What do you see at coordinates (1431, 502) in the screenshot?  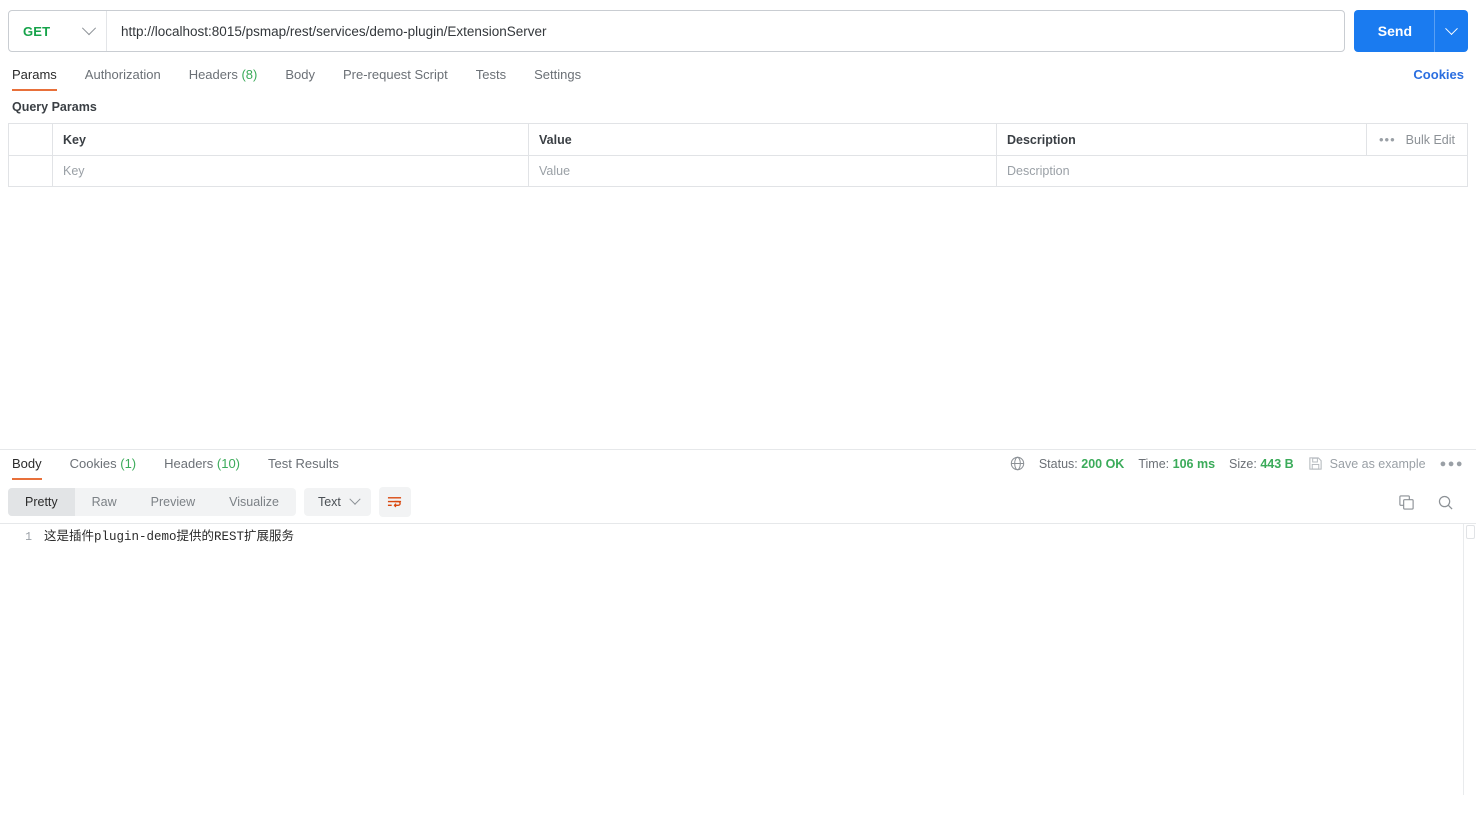 I see `response-body-actions` at bounding box center [1431, 502].